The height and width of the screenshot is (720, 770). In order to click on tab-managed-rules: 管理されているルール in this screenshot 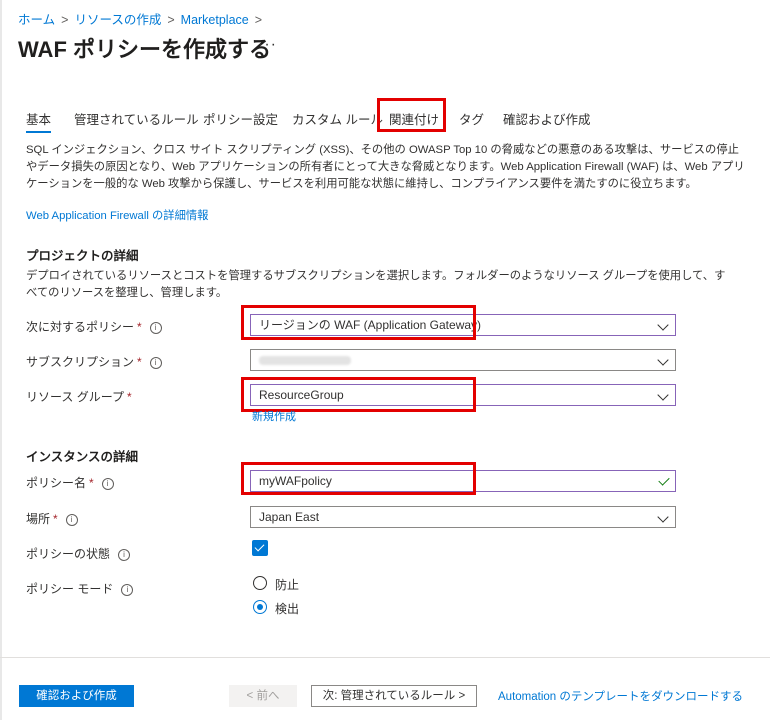, I will do `click(136, 118)`.